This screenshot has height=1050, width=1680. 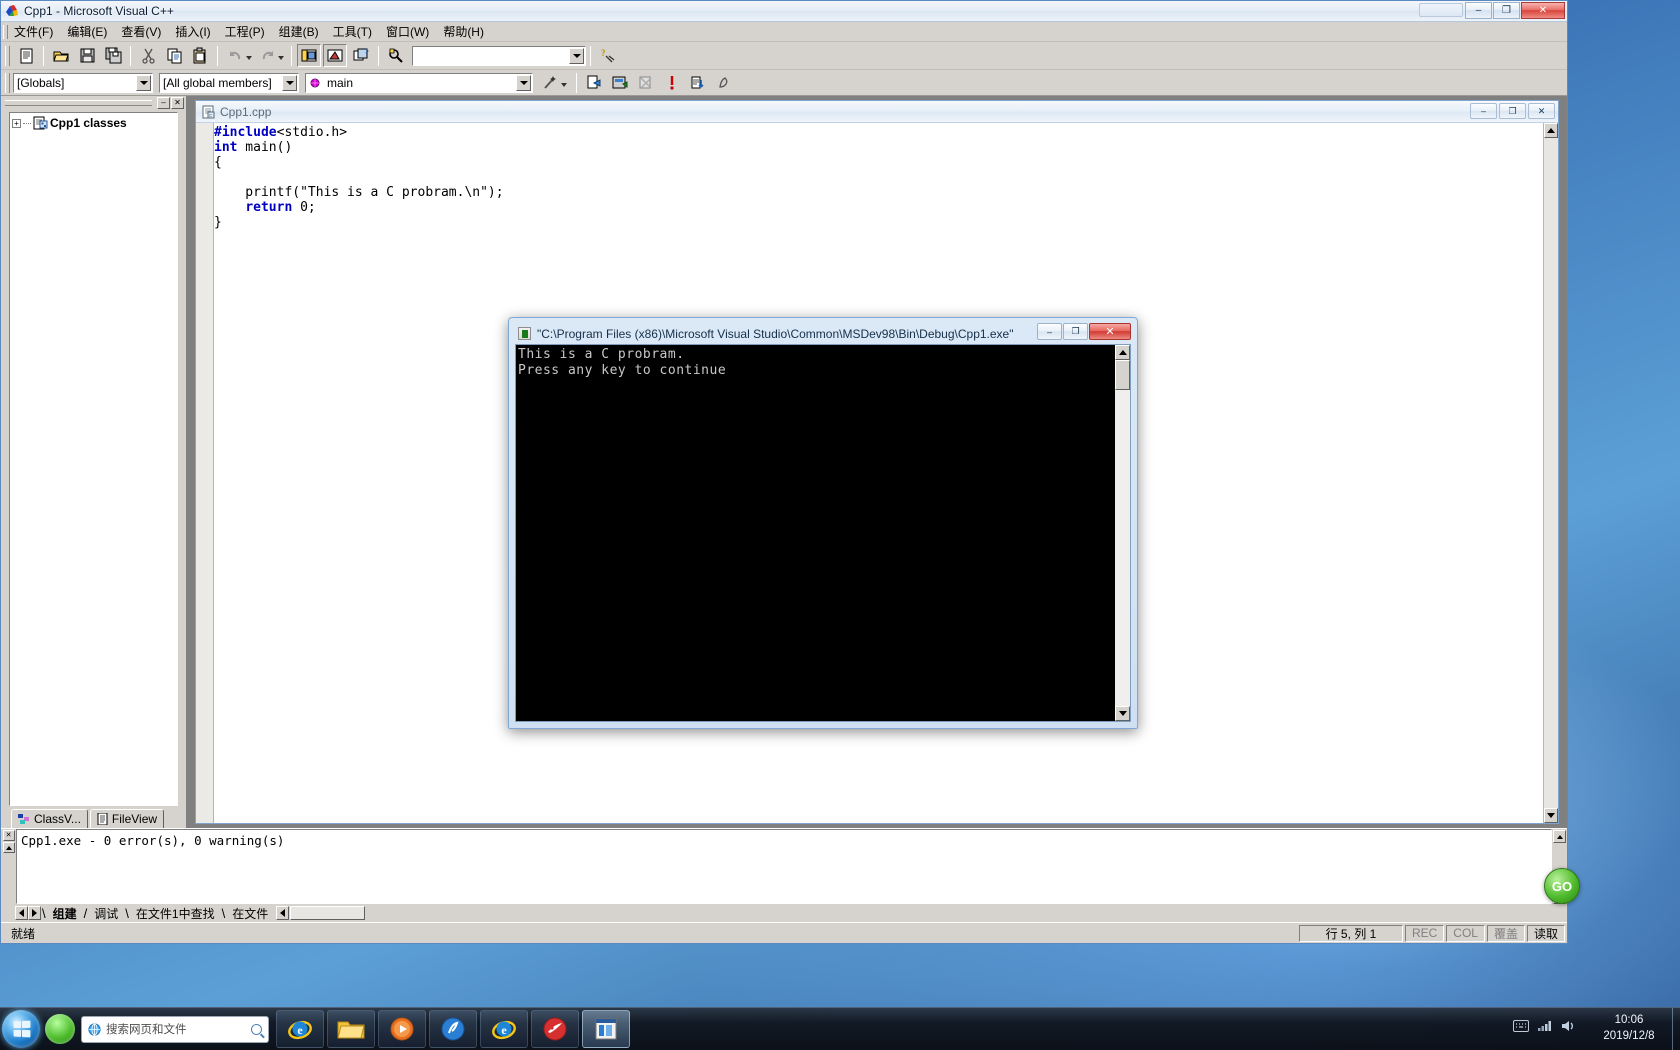 What do you see at coordinates (1550, 473) in the screenshot?
I see `editor-vertical-scrollbar` at bounding box center [1550, 473].